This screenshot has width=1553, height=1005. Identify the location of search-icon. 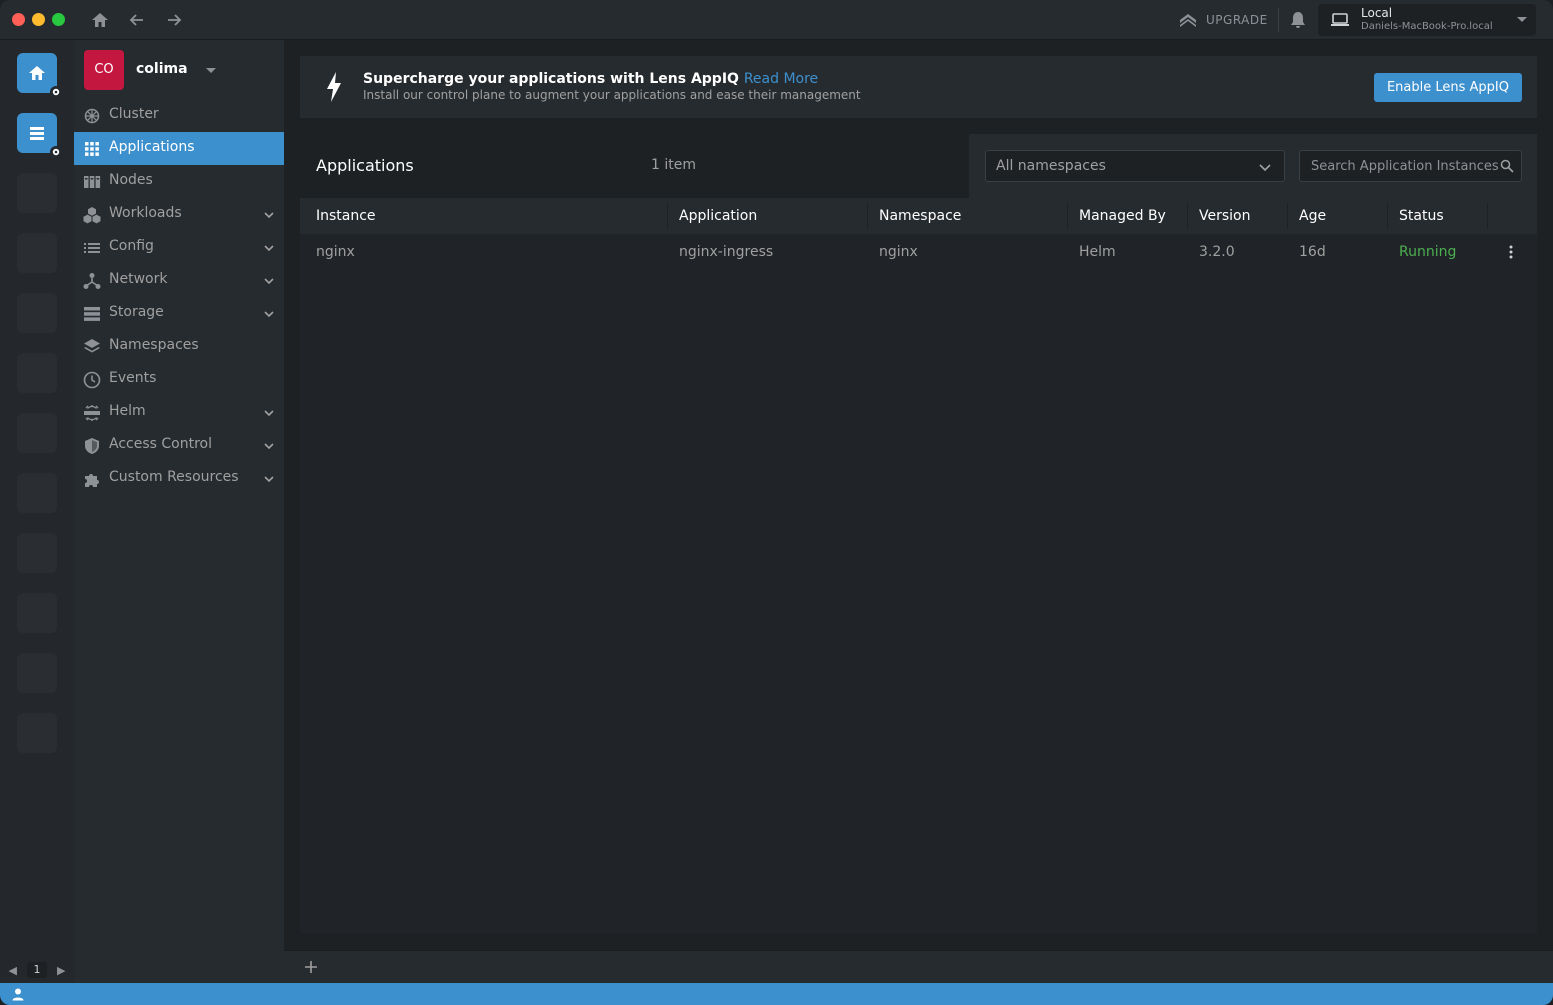
(1507, 166).